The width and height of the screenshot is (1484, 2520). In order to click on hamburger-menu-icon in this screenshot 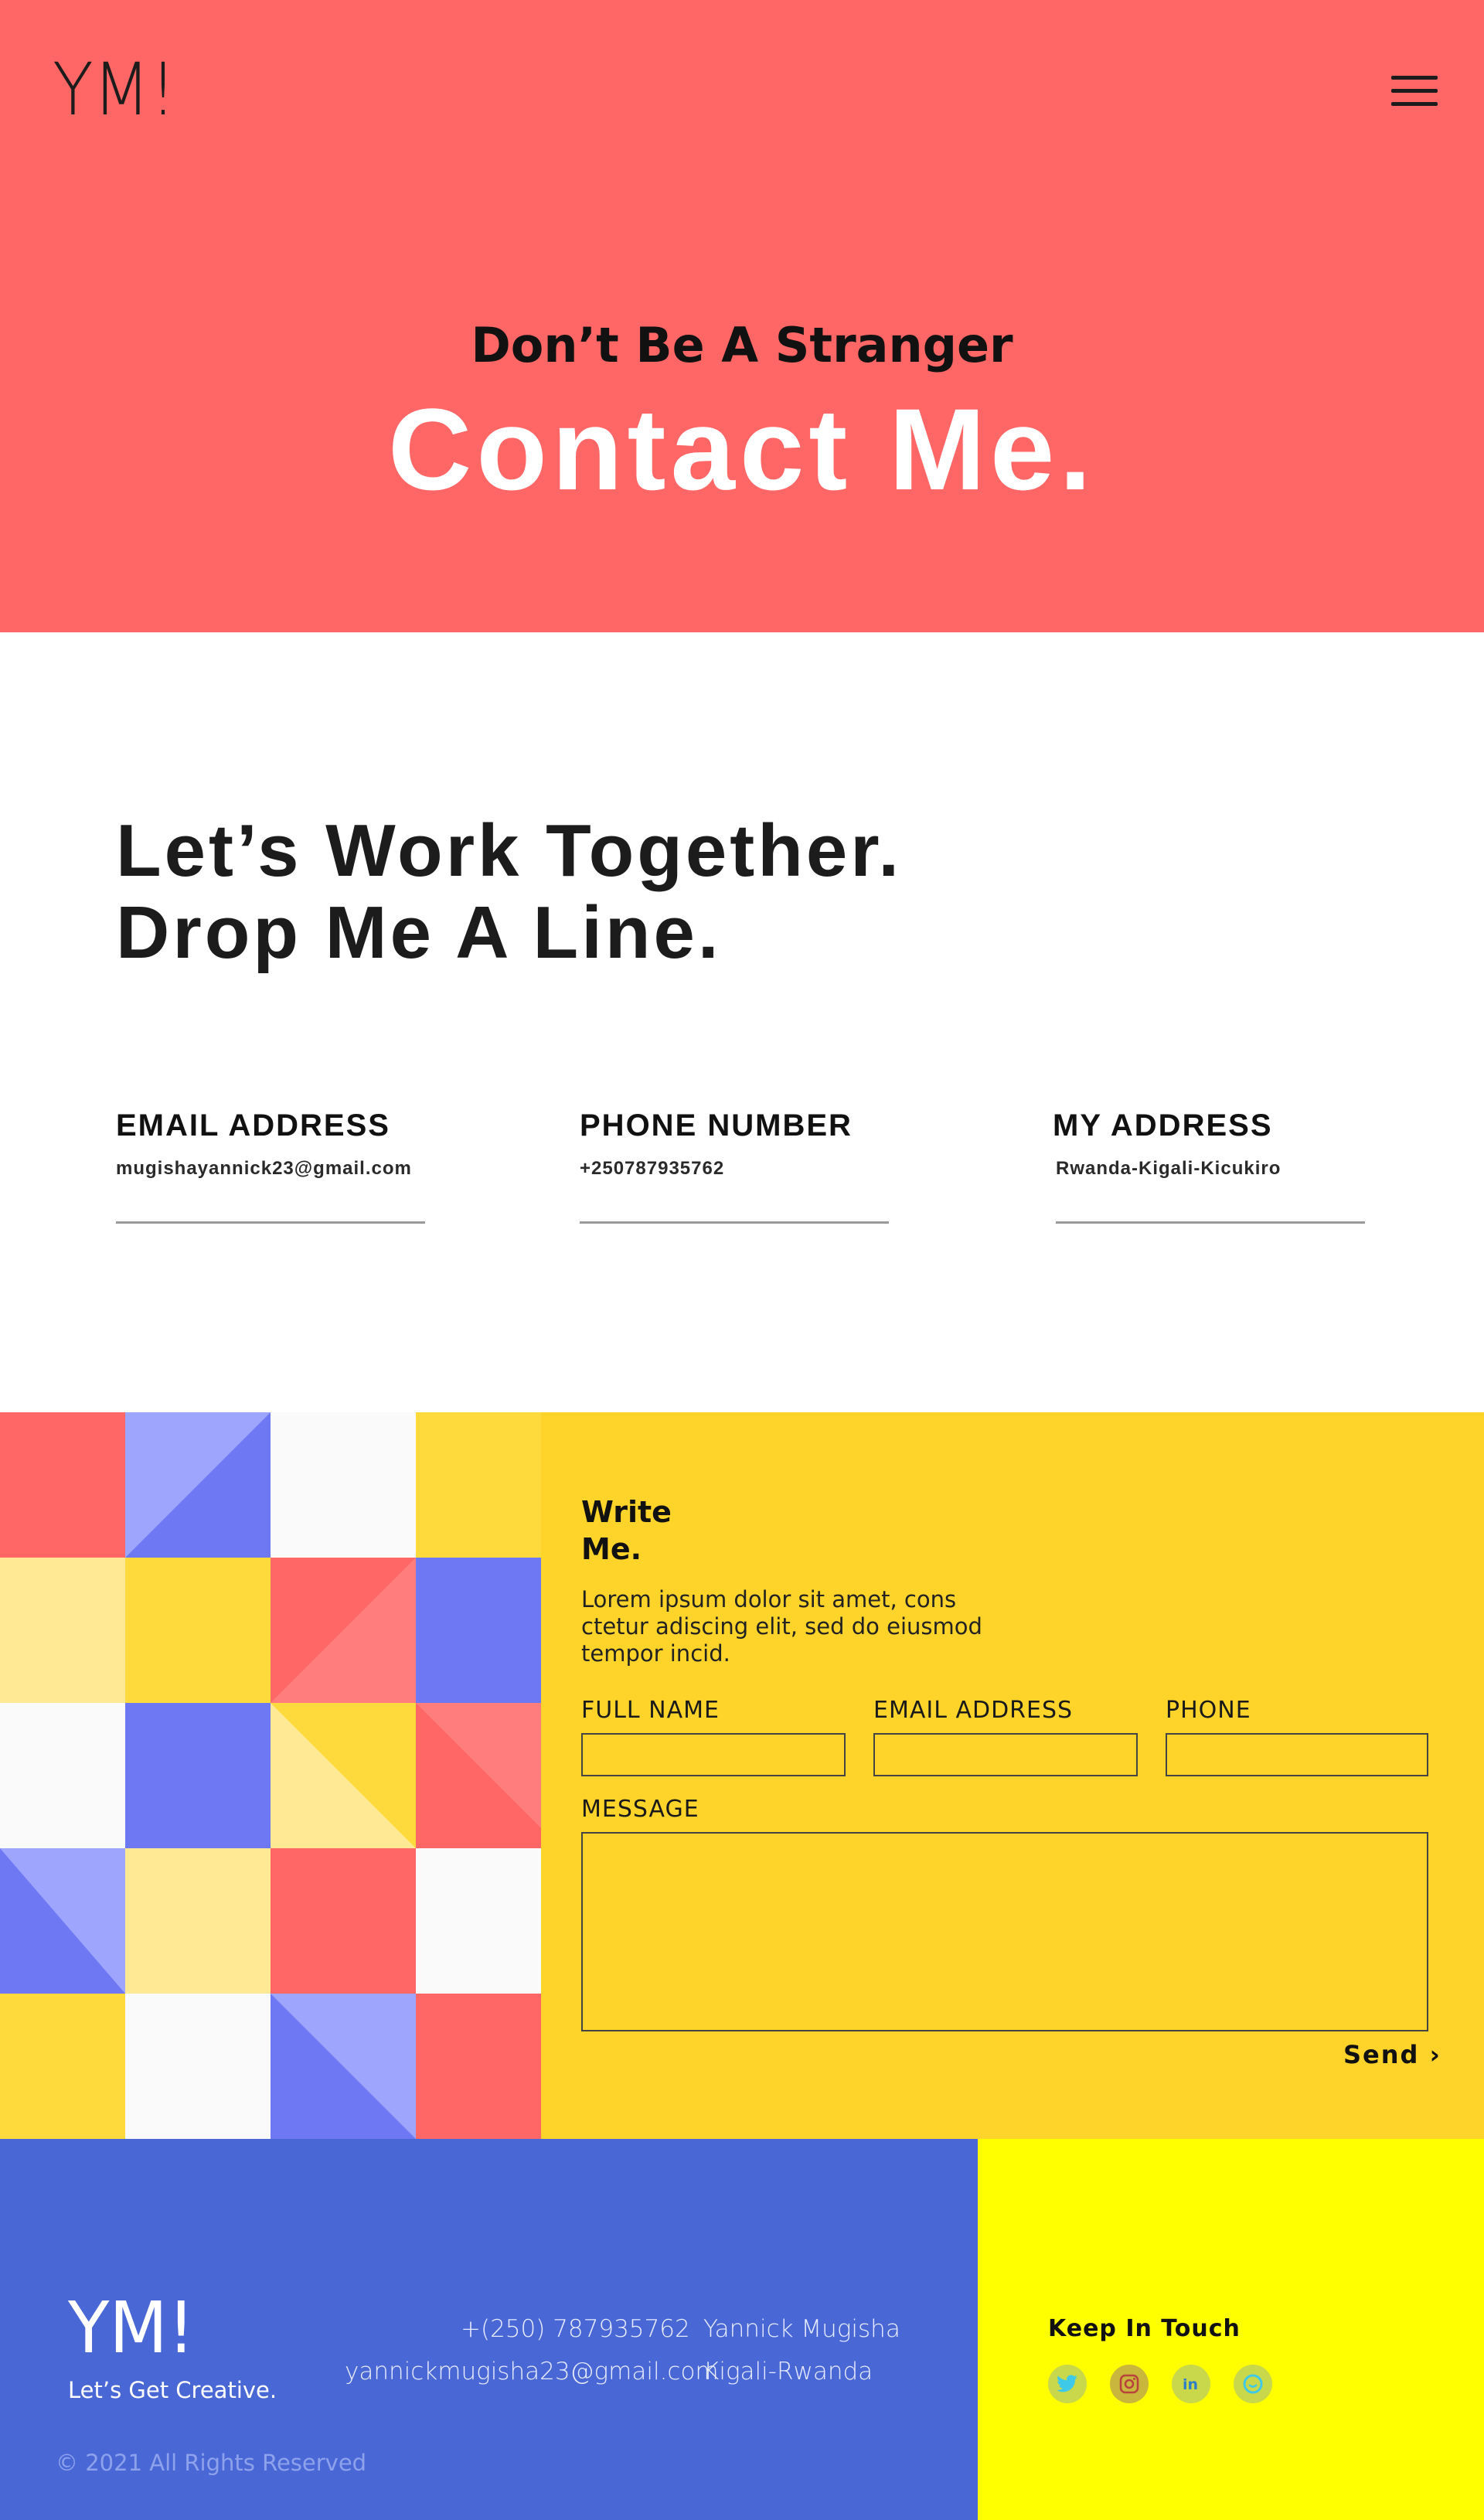, I will do `click(1414, 91)`.